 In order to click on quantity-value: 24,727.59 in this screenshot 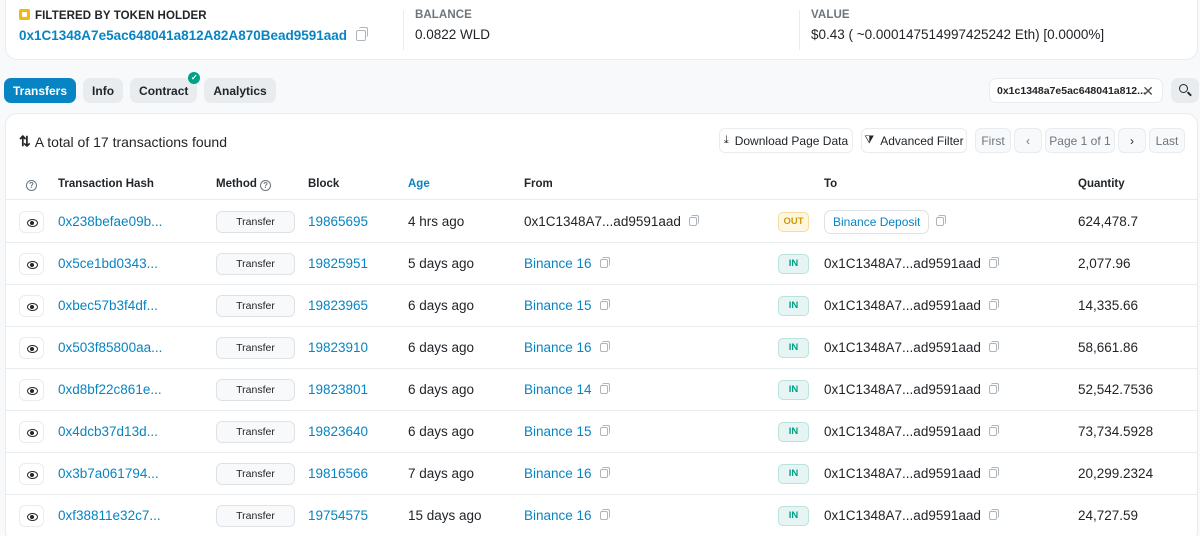, I will do `click(1108, 515)`.